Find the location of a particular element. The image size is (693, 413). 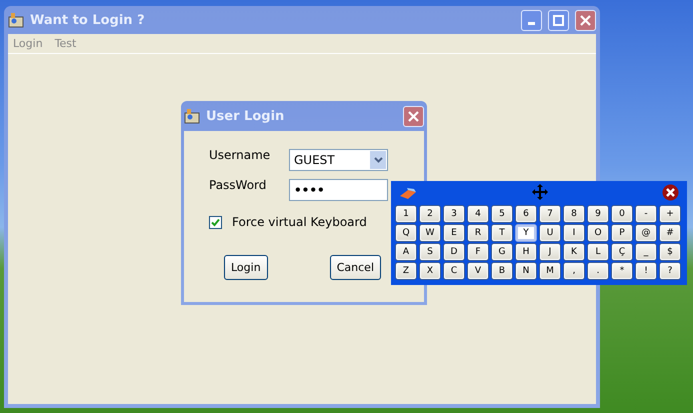

key: P is located at coordinates (622, 233).